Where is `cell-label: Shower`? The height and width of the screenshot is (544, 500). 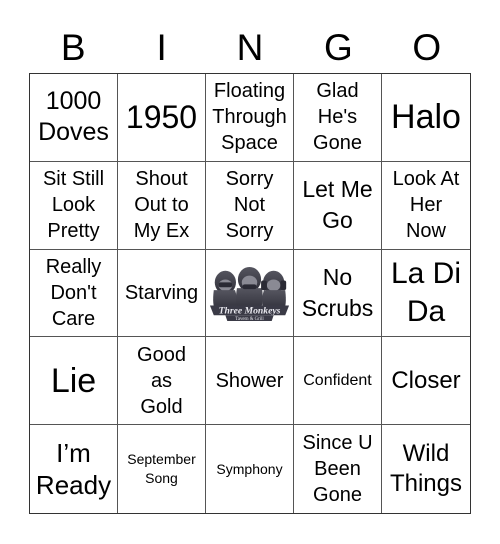 cell-label: Shower is located at coordinates (249, 380).